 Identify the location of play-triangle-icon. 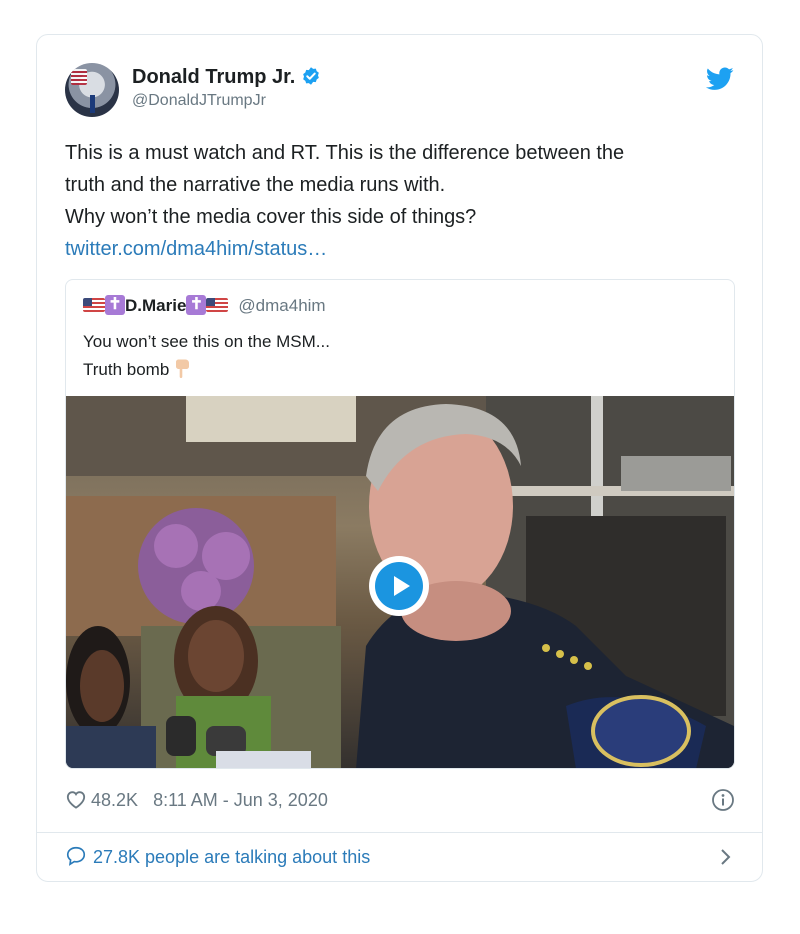
(402, 586).